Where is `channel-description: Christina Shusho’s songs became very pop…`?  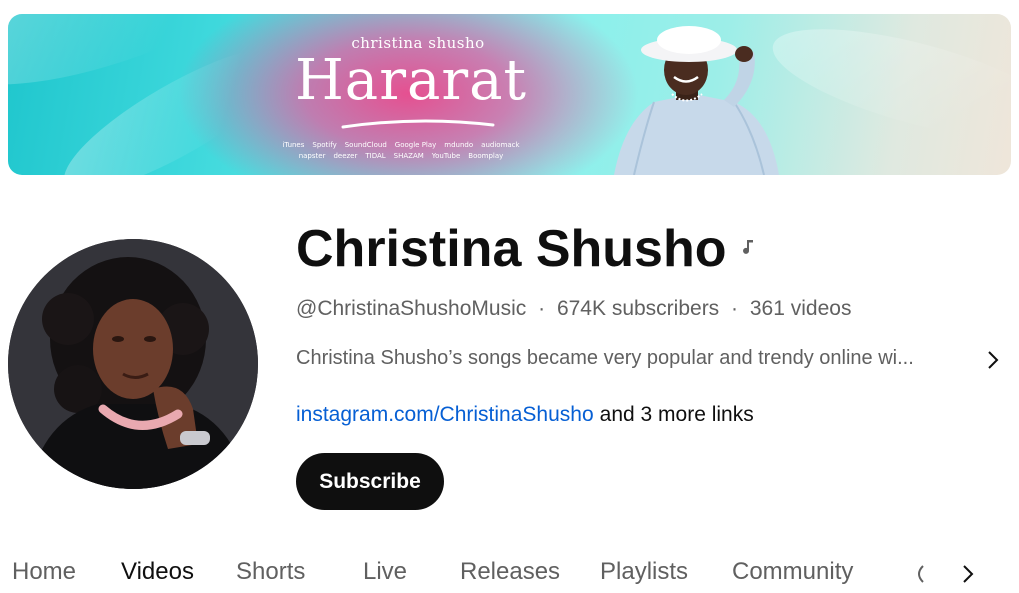
channel-description: Christina Shusho’s songs became very pop… is located at coordinates (631, 358).